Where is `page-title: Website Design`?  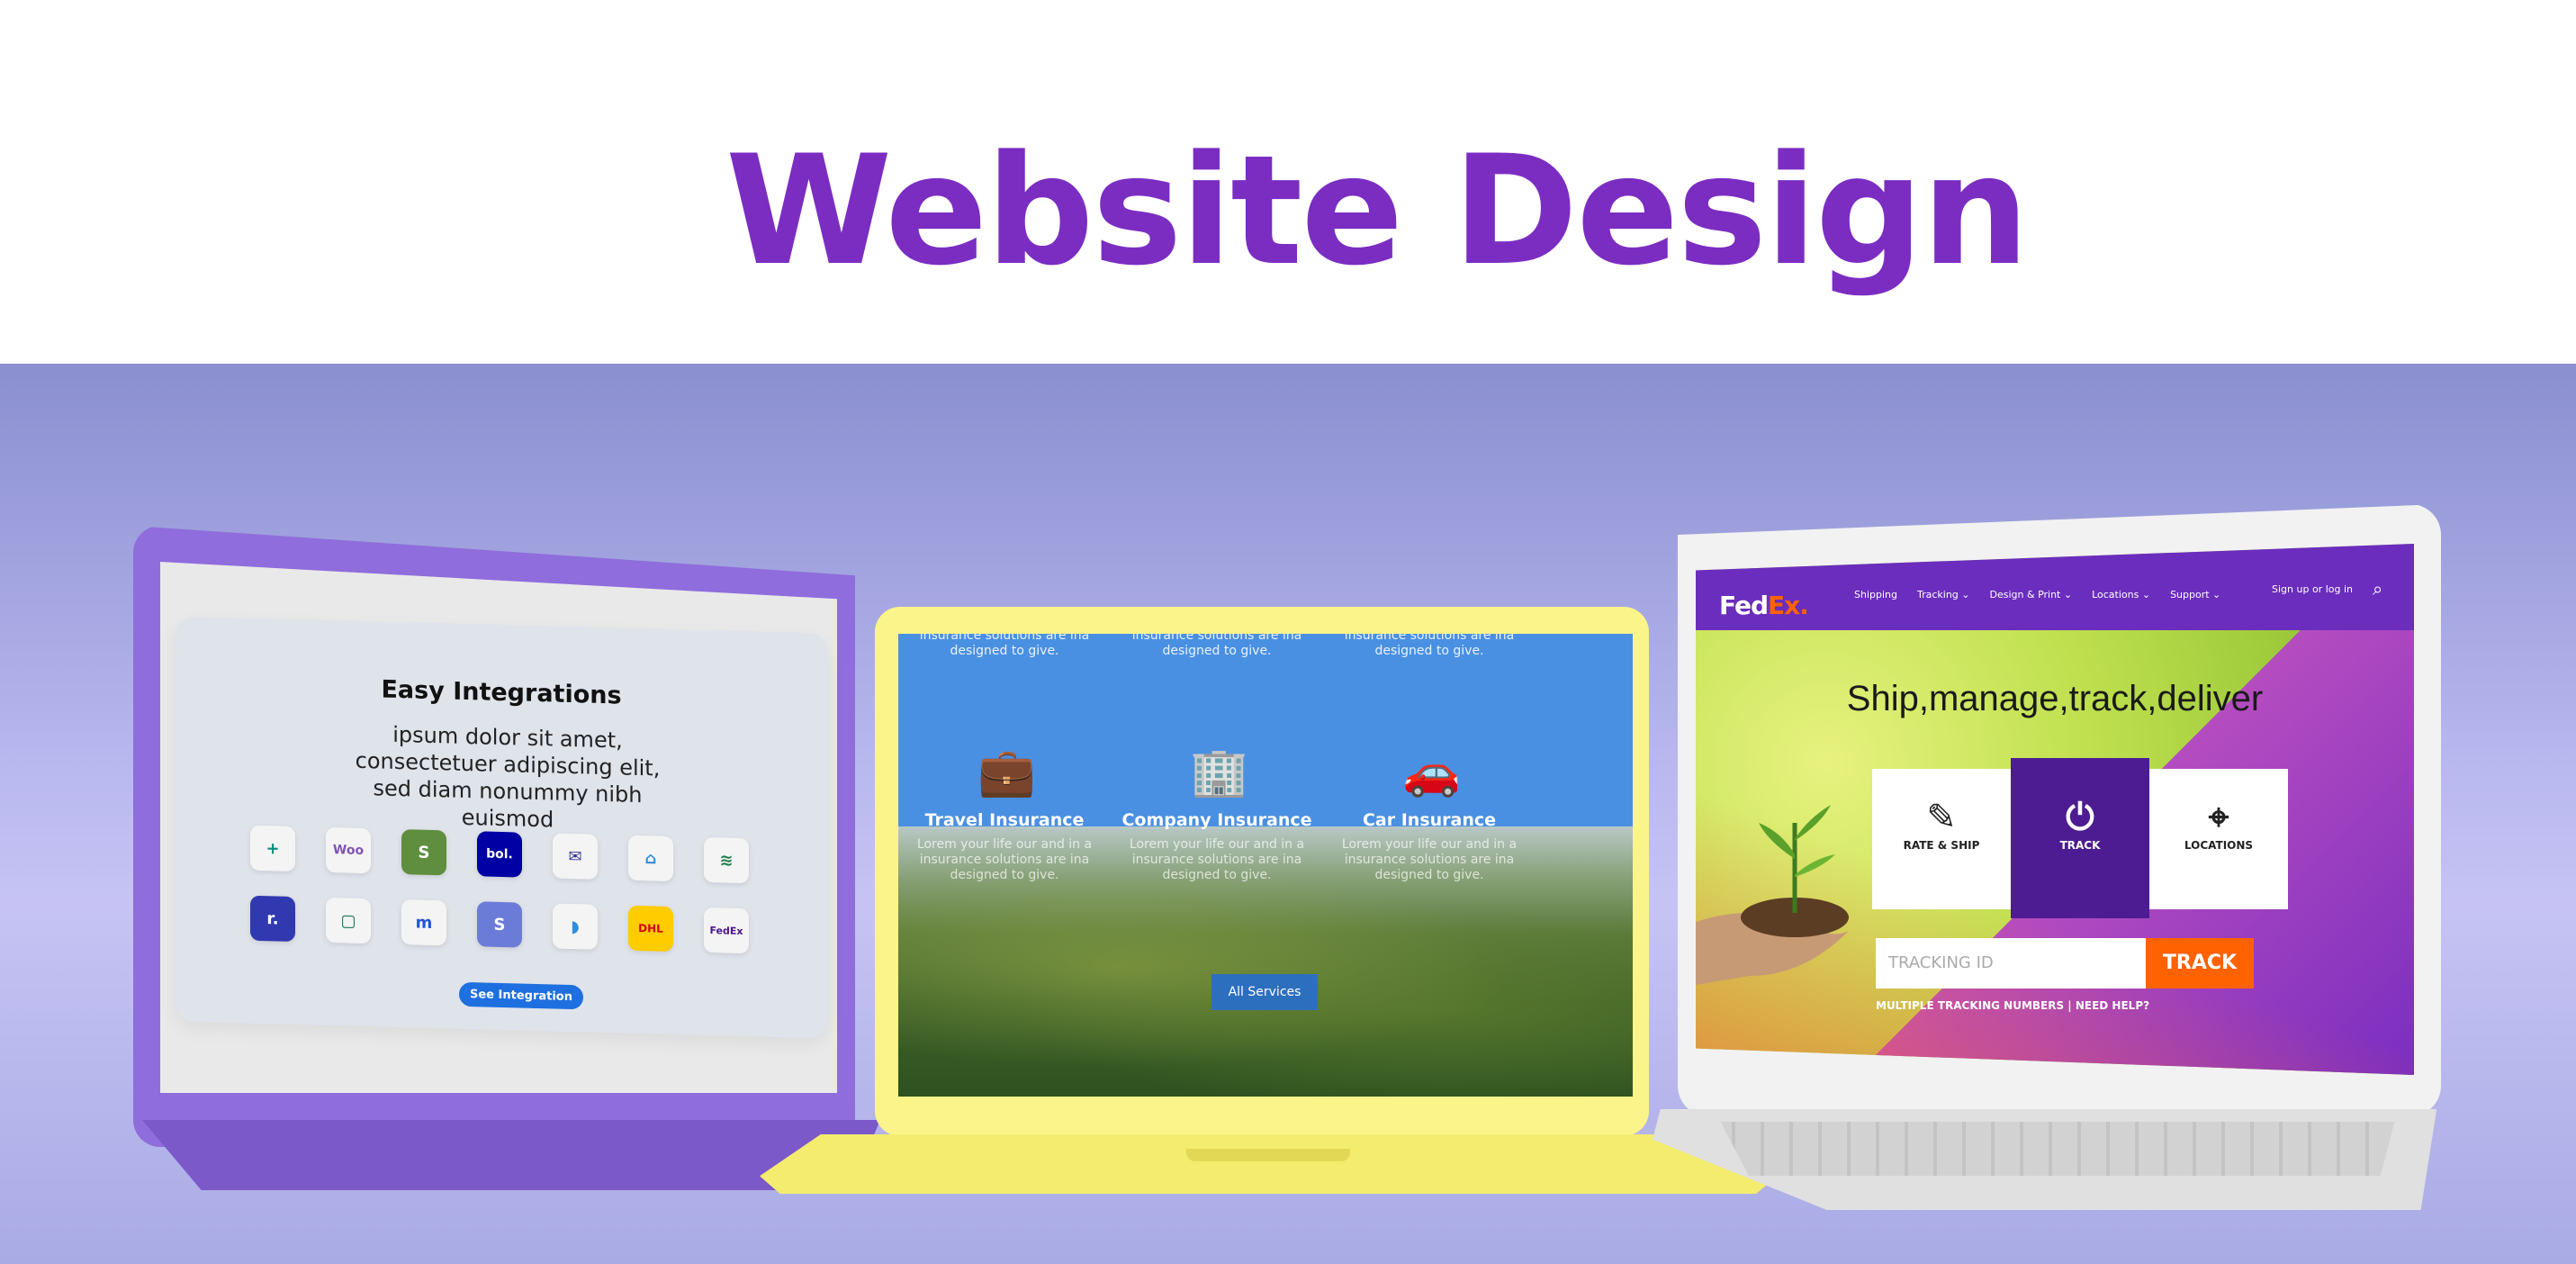
page-title: Website Design is located at coordinates (1377, 210).